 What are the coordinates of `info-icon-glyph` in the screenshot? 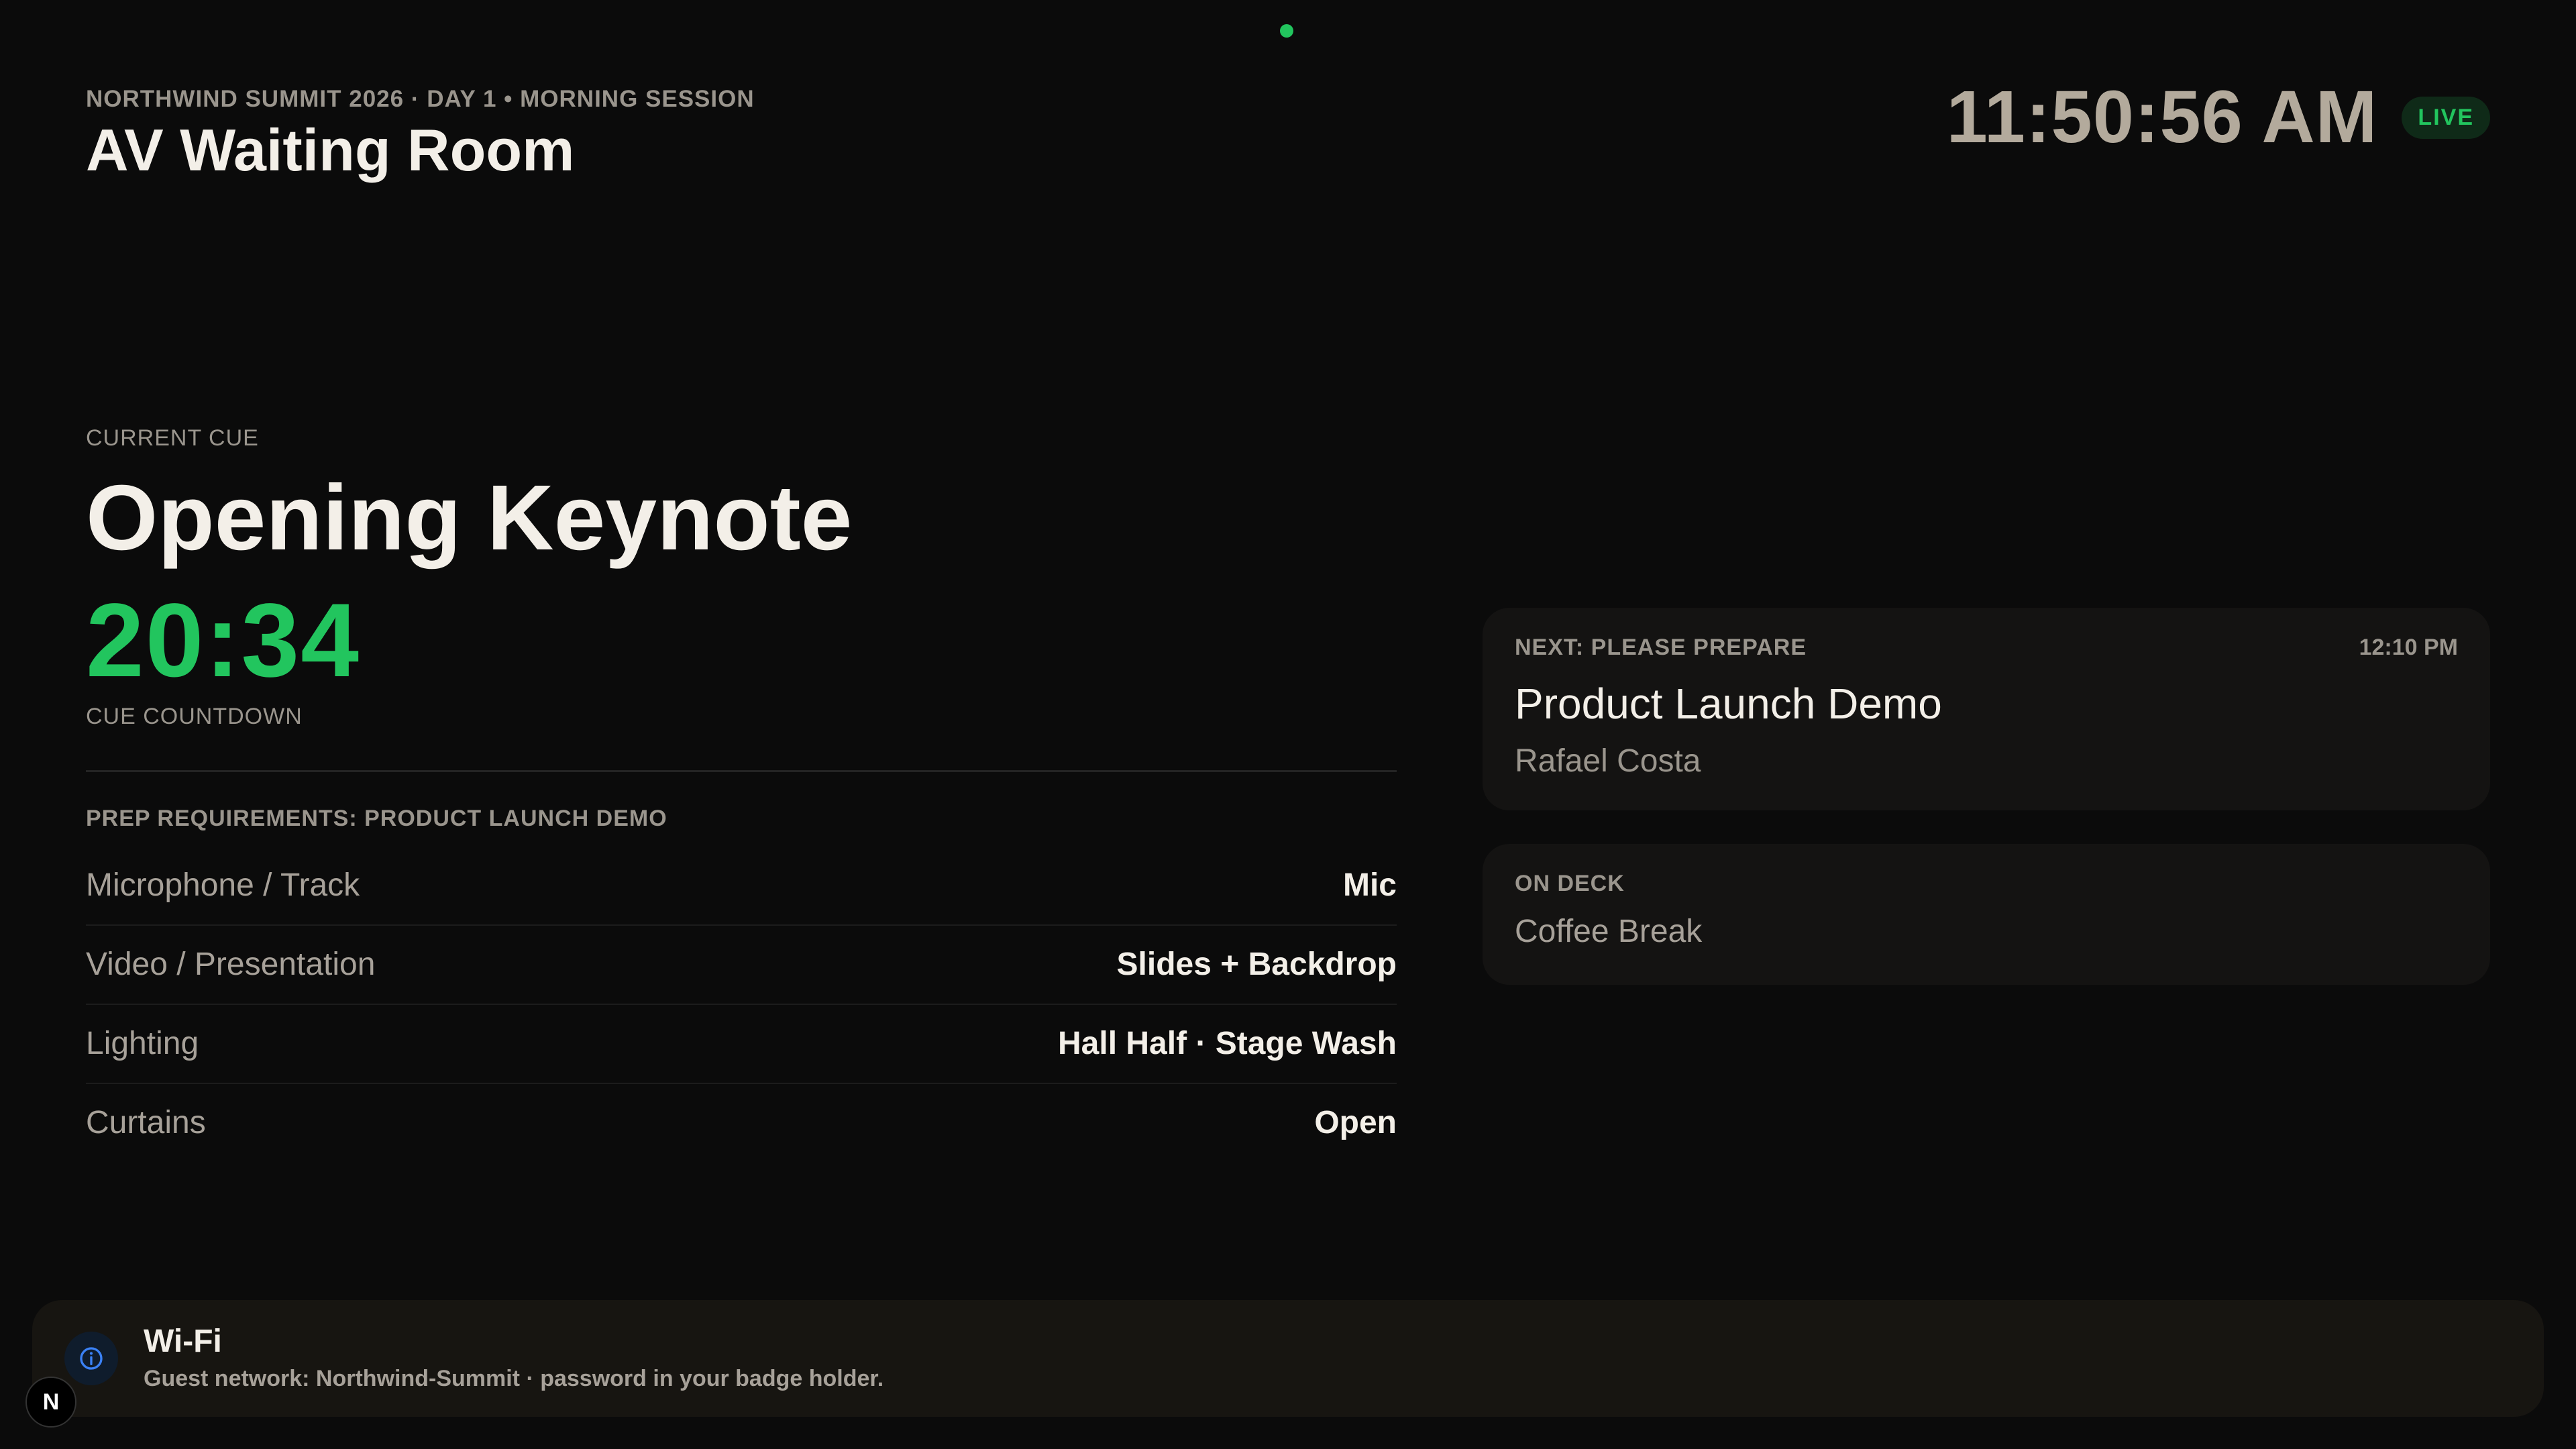 It's located at (91, 1358).